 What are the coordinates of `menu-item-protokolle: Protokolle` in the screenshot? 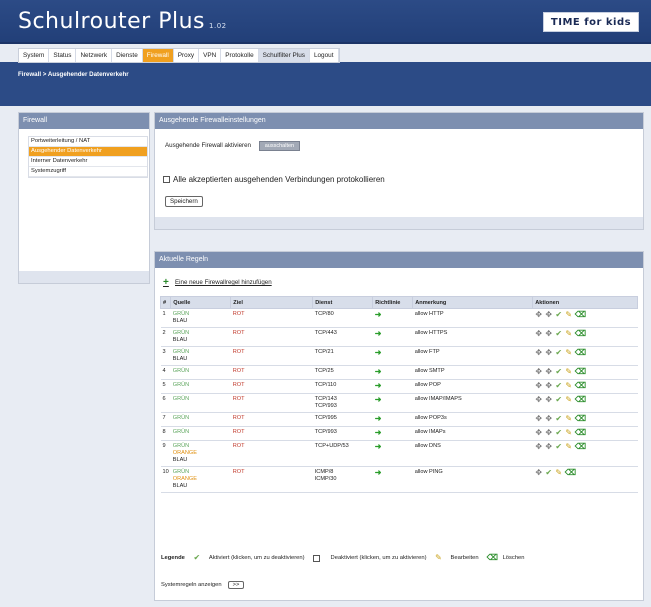 It's located at (240, 55).